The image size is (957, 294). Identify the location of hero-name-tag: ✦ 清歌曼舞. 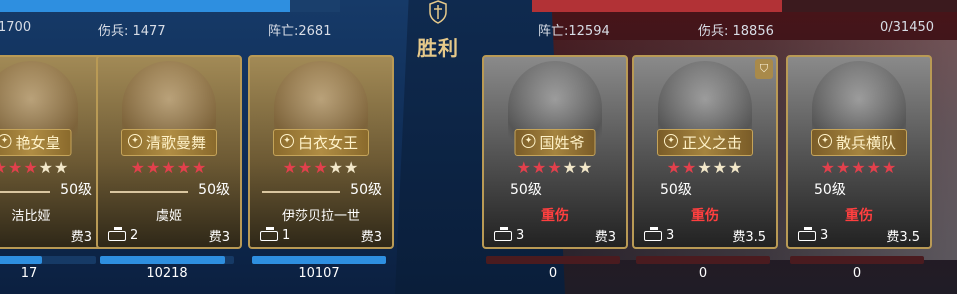
(169, 142).